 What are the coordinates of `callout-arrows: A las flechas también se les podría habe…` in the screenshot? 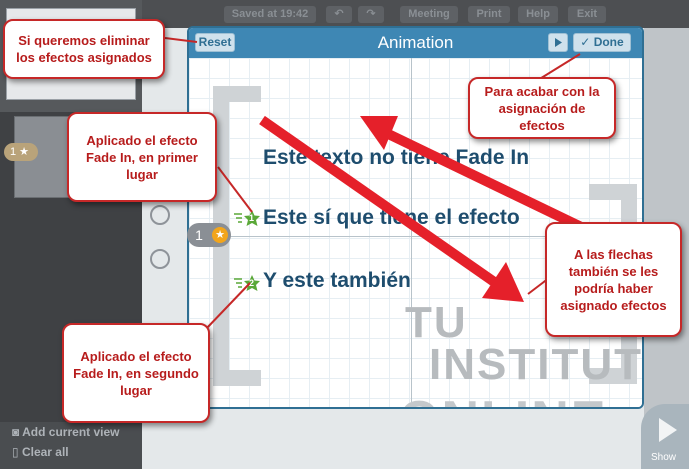 It's located at (613, 279).